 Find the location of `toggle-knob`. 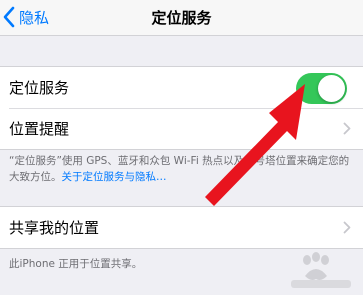

toggle-knob is located at coordinates (331, 88).